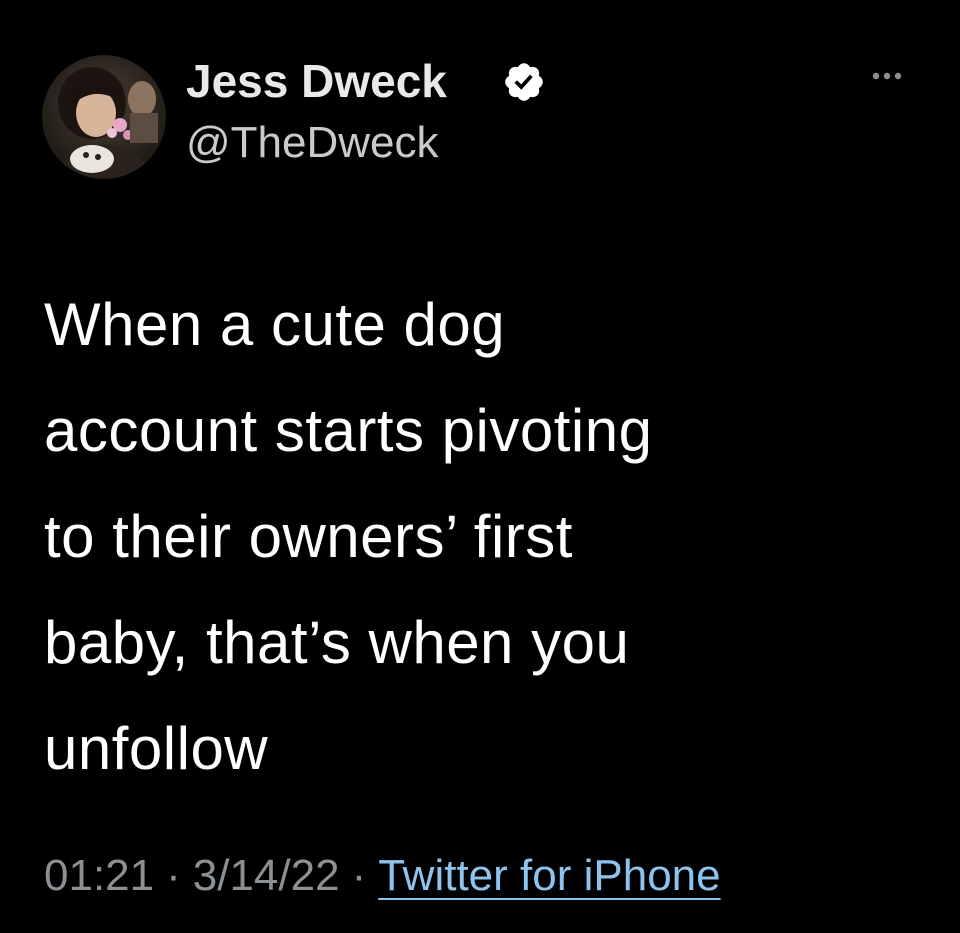 The width and height of the screenshot is (960, 933). Describe the element at coordinates (312, 143) in the screenshot. I see `author-handle: @TheDweck` at that location.